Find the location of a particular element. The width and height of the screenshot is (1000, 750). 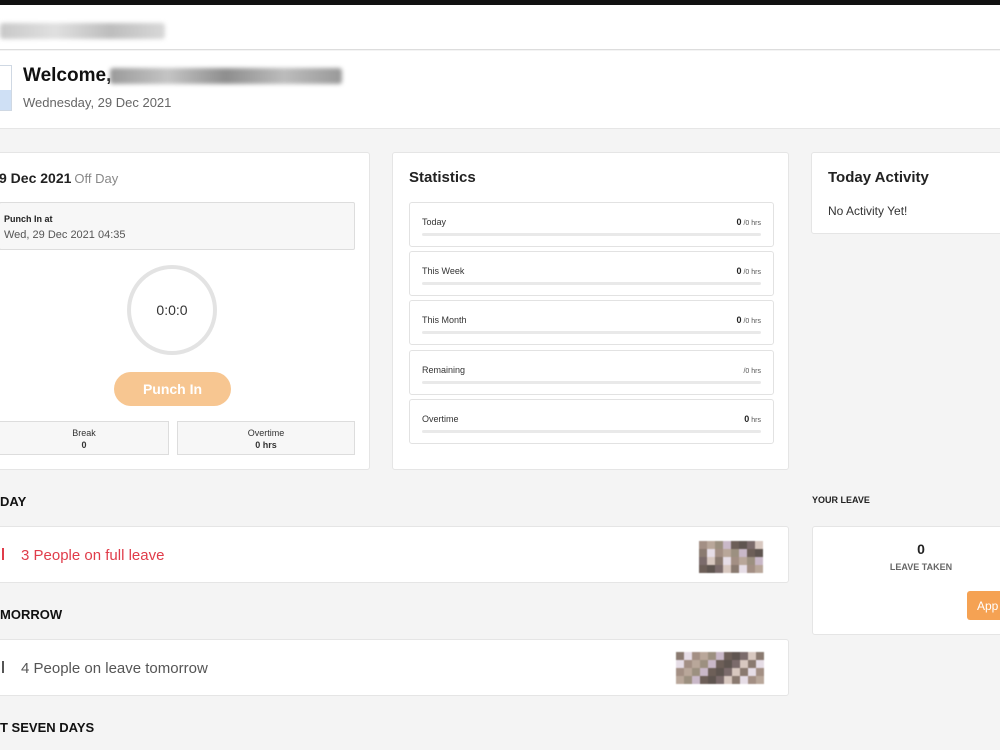

punch-date: 9 Dec 2021 Off Day is located at coordinates (59, 178).